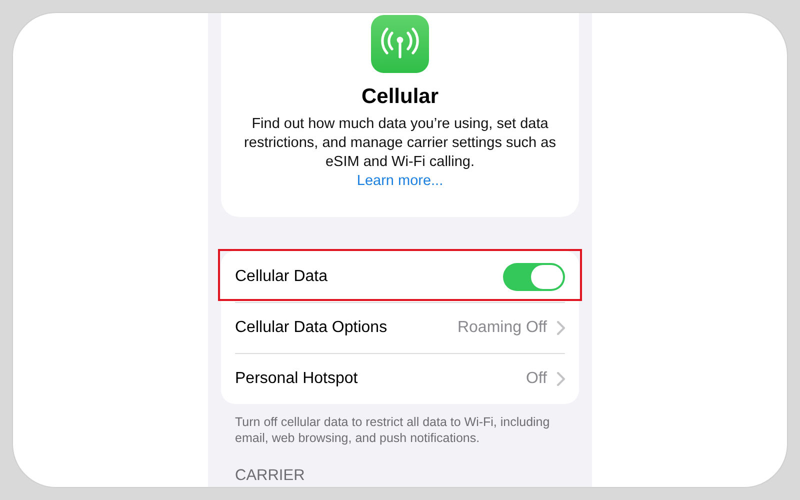 The image size is (800, 500). I want to click on row-value: Off, so click(536, 378).